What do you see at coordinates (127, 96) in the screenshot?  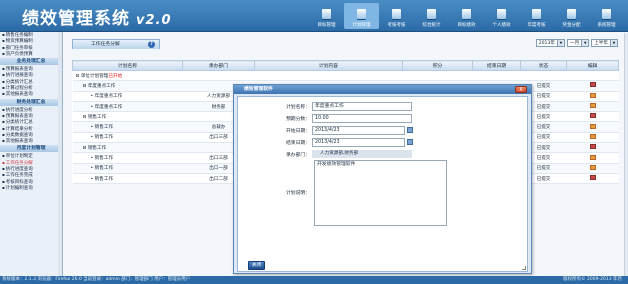 I see `plan-name-cell: • 年度重点工作` at bounding box center [127, 96].